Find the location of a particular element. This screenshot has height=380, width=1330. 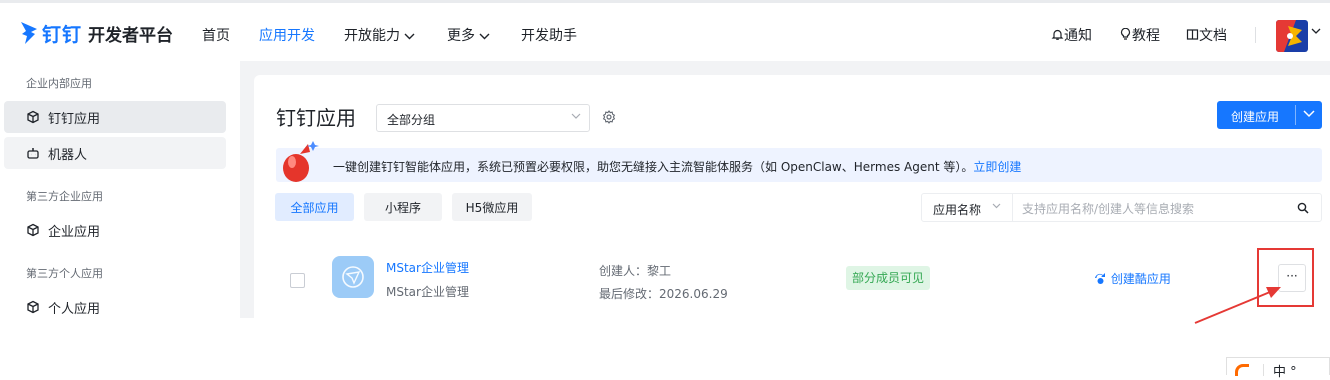

nav-more-label: 更多 is located at coordinates (461, 36).